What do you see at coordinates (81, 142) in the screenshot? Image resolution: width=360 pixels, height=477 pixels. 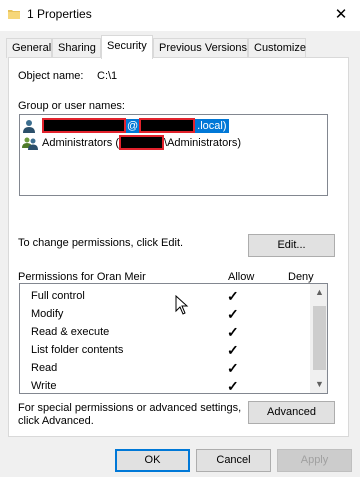 I see `administrators-prefix: Administrators (` at bounding box center [81, 142].